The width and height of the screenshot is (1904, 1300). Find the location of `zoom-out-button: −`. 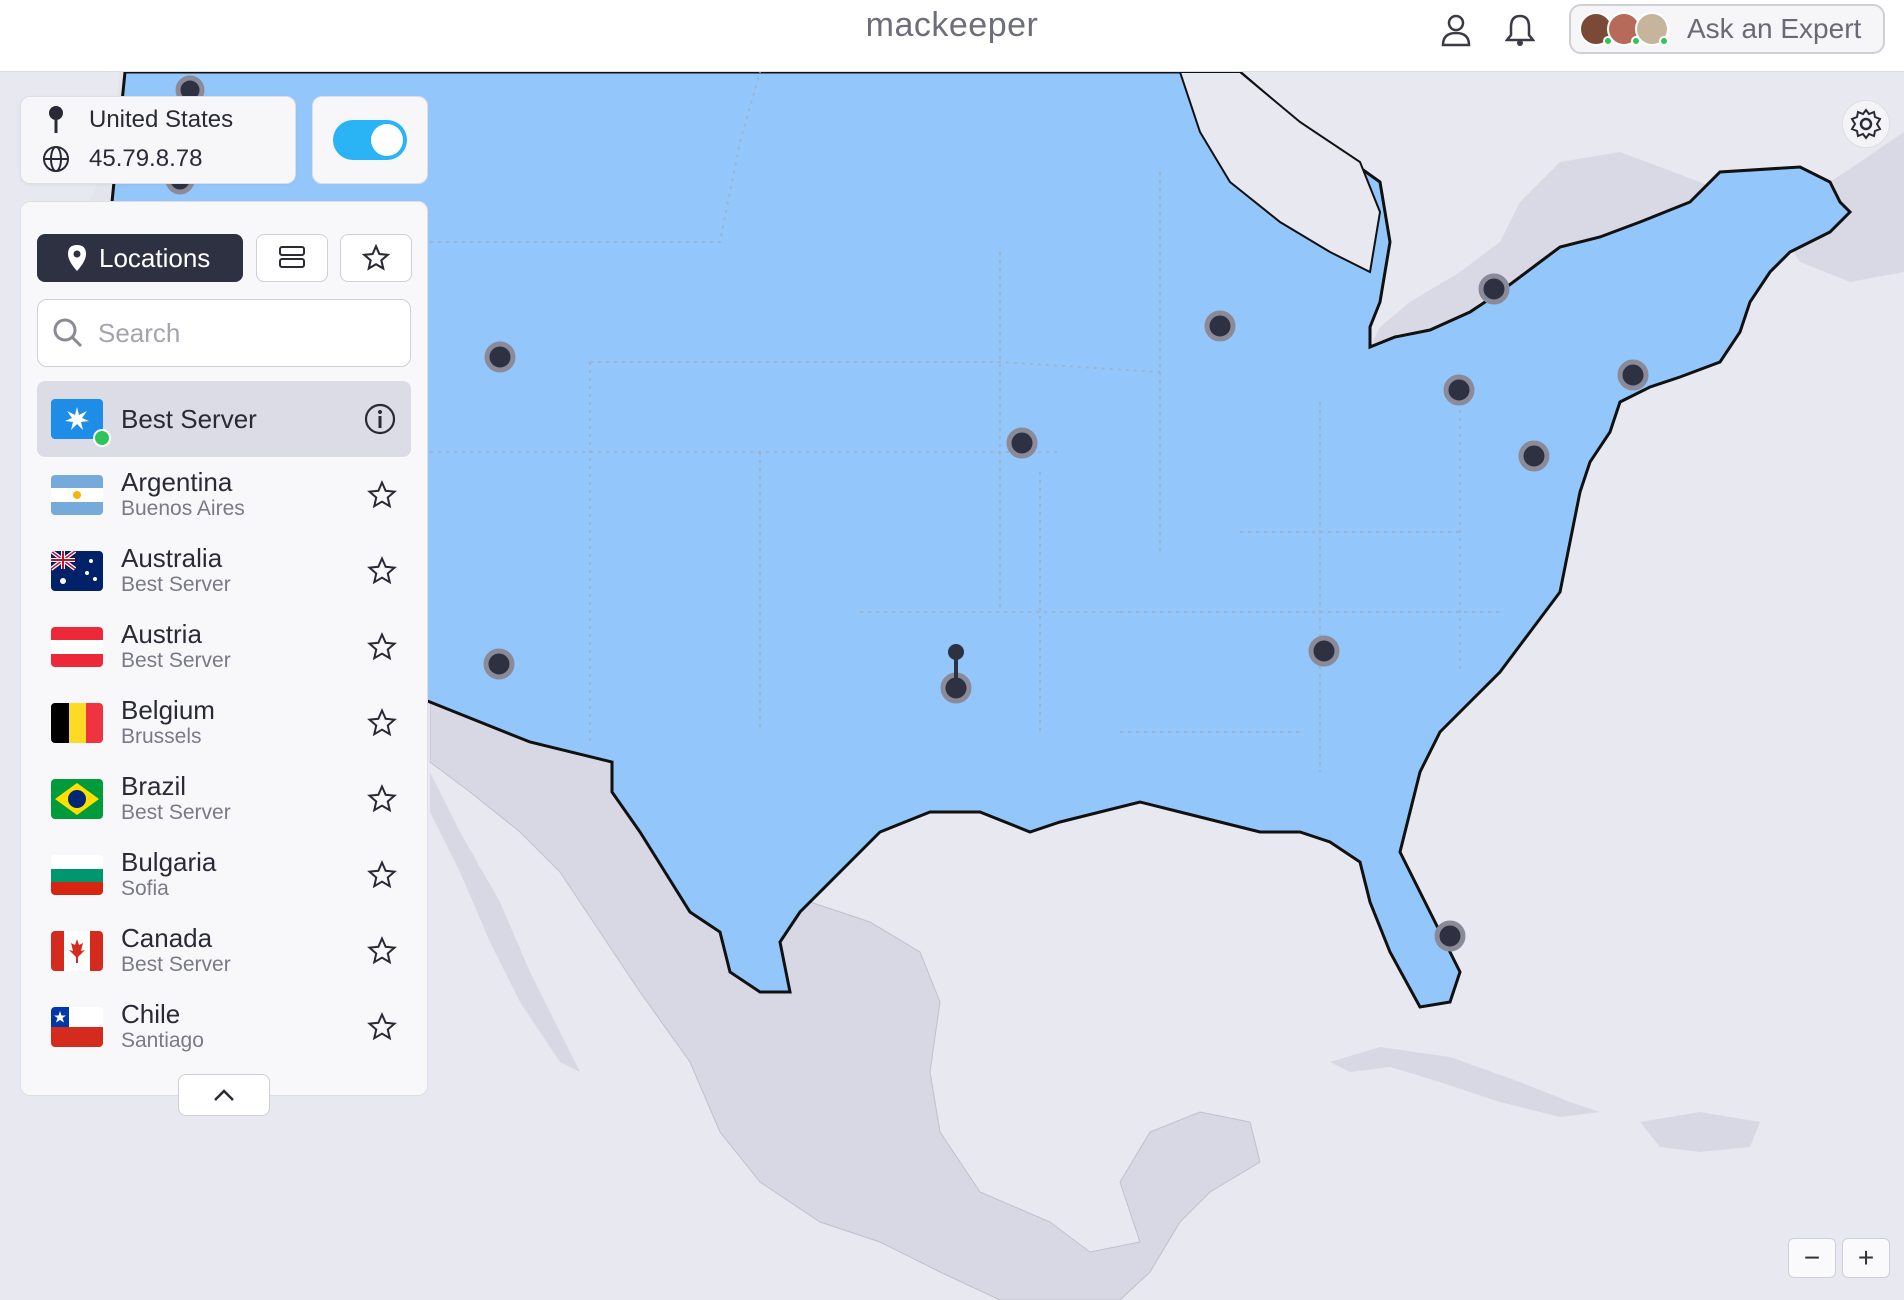

zoom-out-button: − is located at coordinates (1812, 1258).